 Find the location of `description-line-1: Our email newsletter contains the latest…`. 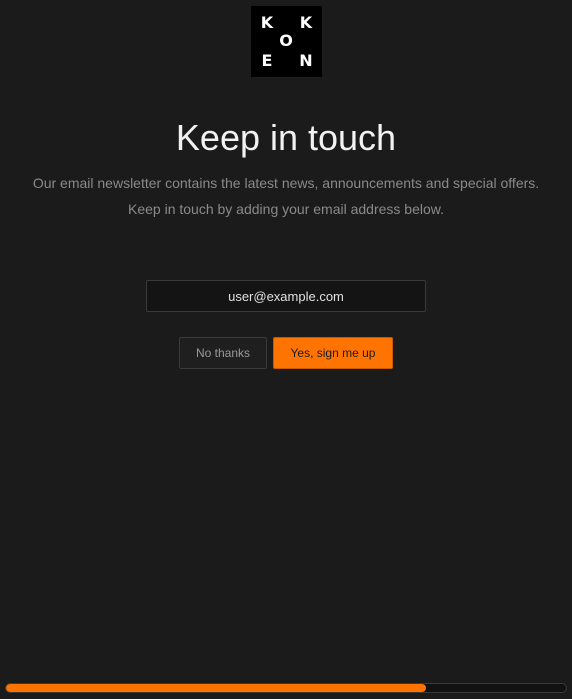

description-line-1: Our email newsletter contains the latest… is located at coordinates (286, 183).